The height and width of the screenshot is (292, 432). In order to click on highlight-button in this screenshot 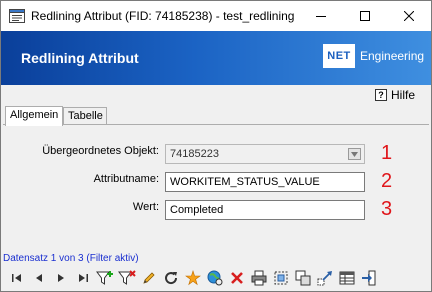, I will do `click(192, 278)`.